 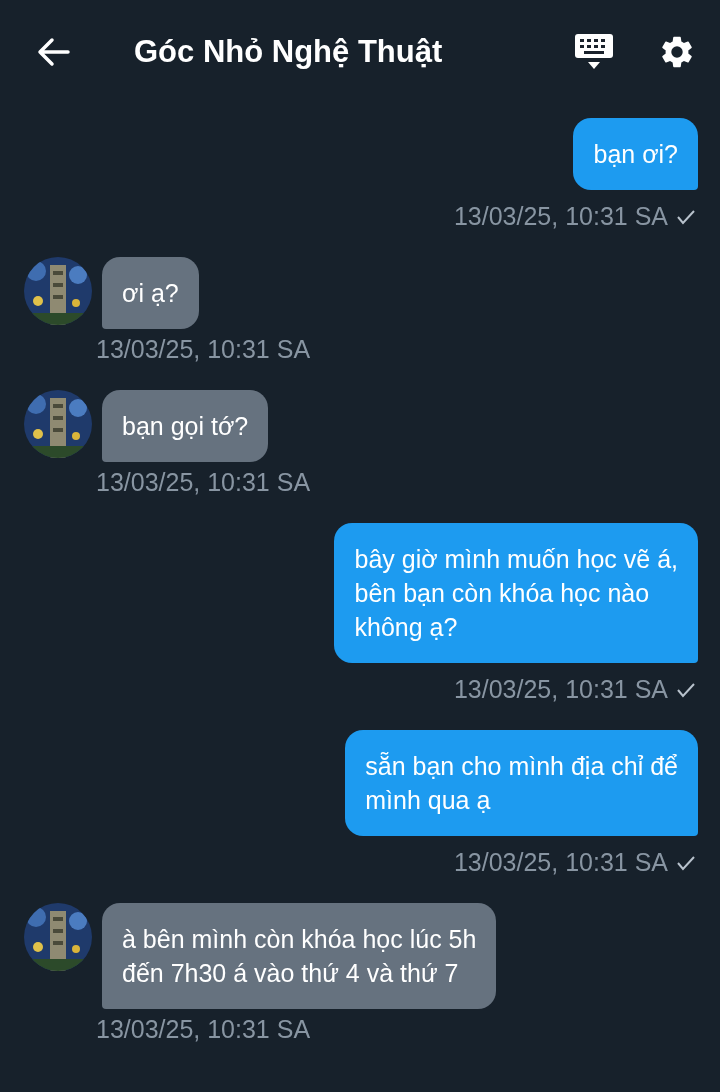 I want to click on back-icon, so click(x=53, y=52).